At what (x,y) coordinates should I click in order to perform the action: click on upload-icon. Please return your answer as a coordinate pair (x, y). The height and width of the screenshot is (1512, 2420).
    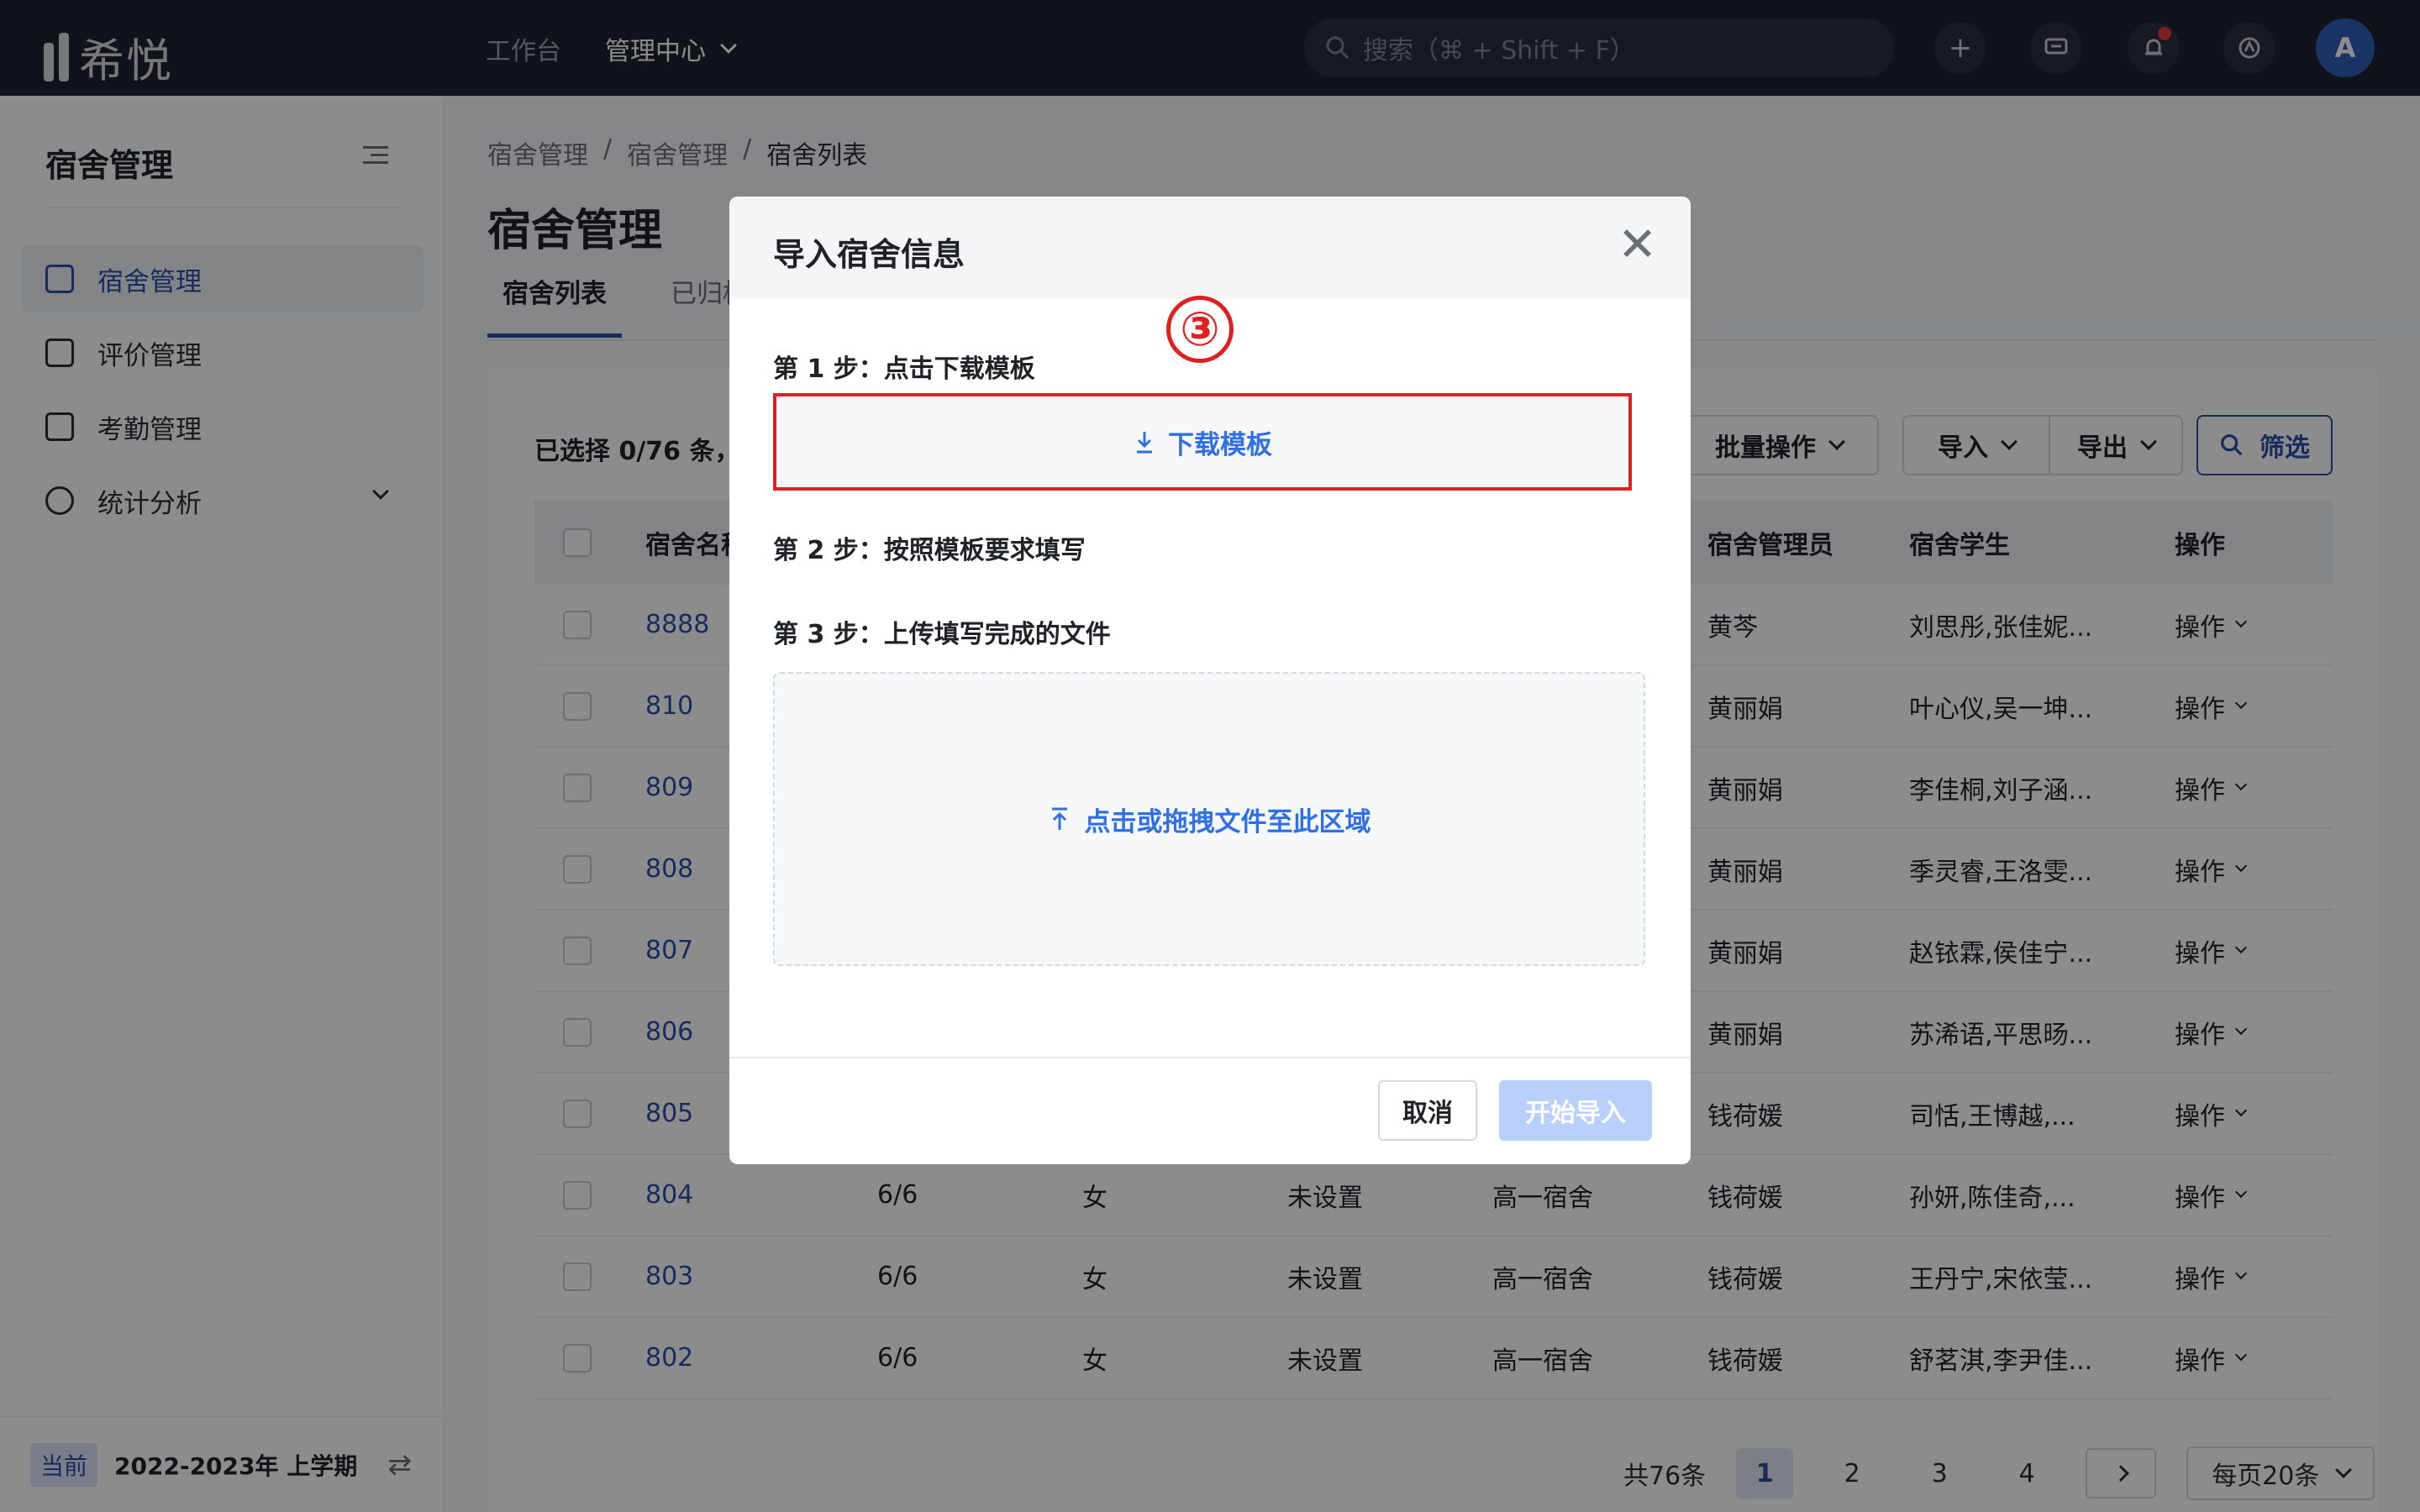
    Looking at the image, I should click on (1059, 818).